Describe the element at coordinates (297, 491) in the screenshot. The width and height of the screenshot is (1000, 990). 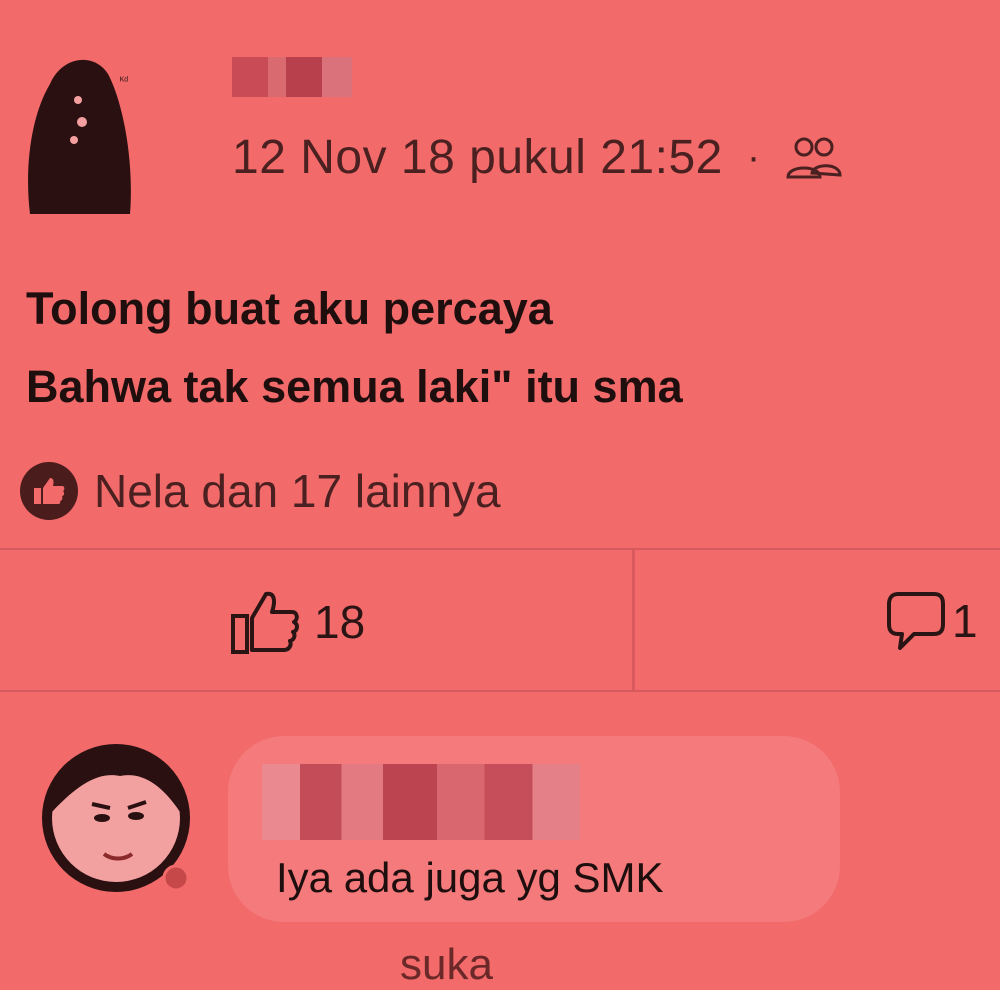
I see `reactions-text: Nela dan 17 lainnya` at that location.